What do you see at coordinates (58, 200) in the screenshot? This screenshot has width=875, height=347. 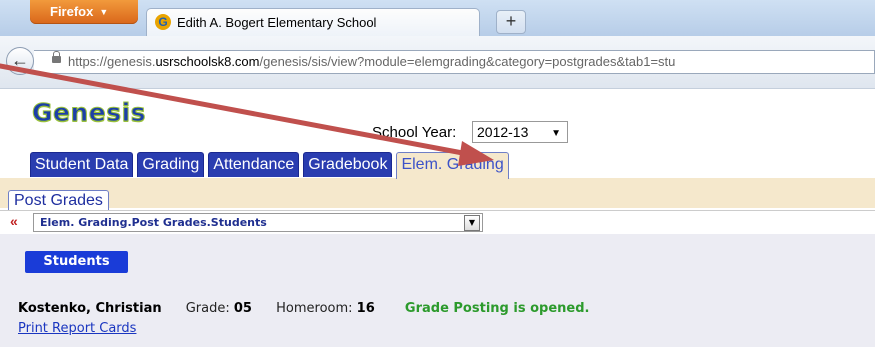 I see `tab-post-grades: Post Grades` at bounding box center [58, 200].